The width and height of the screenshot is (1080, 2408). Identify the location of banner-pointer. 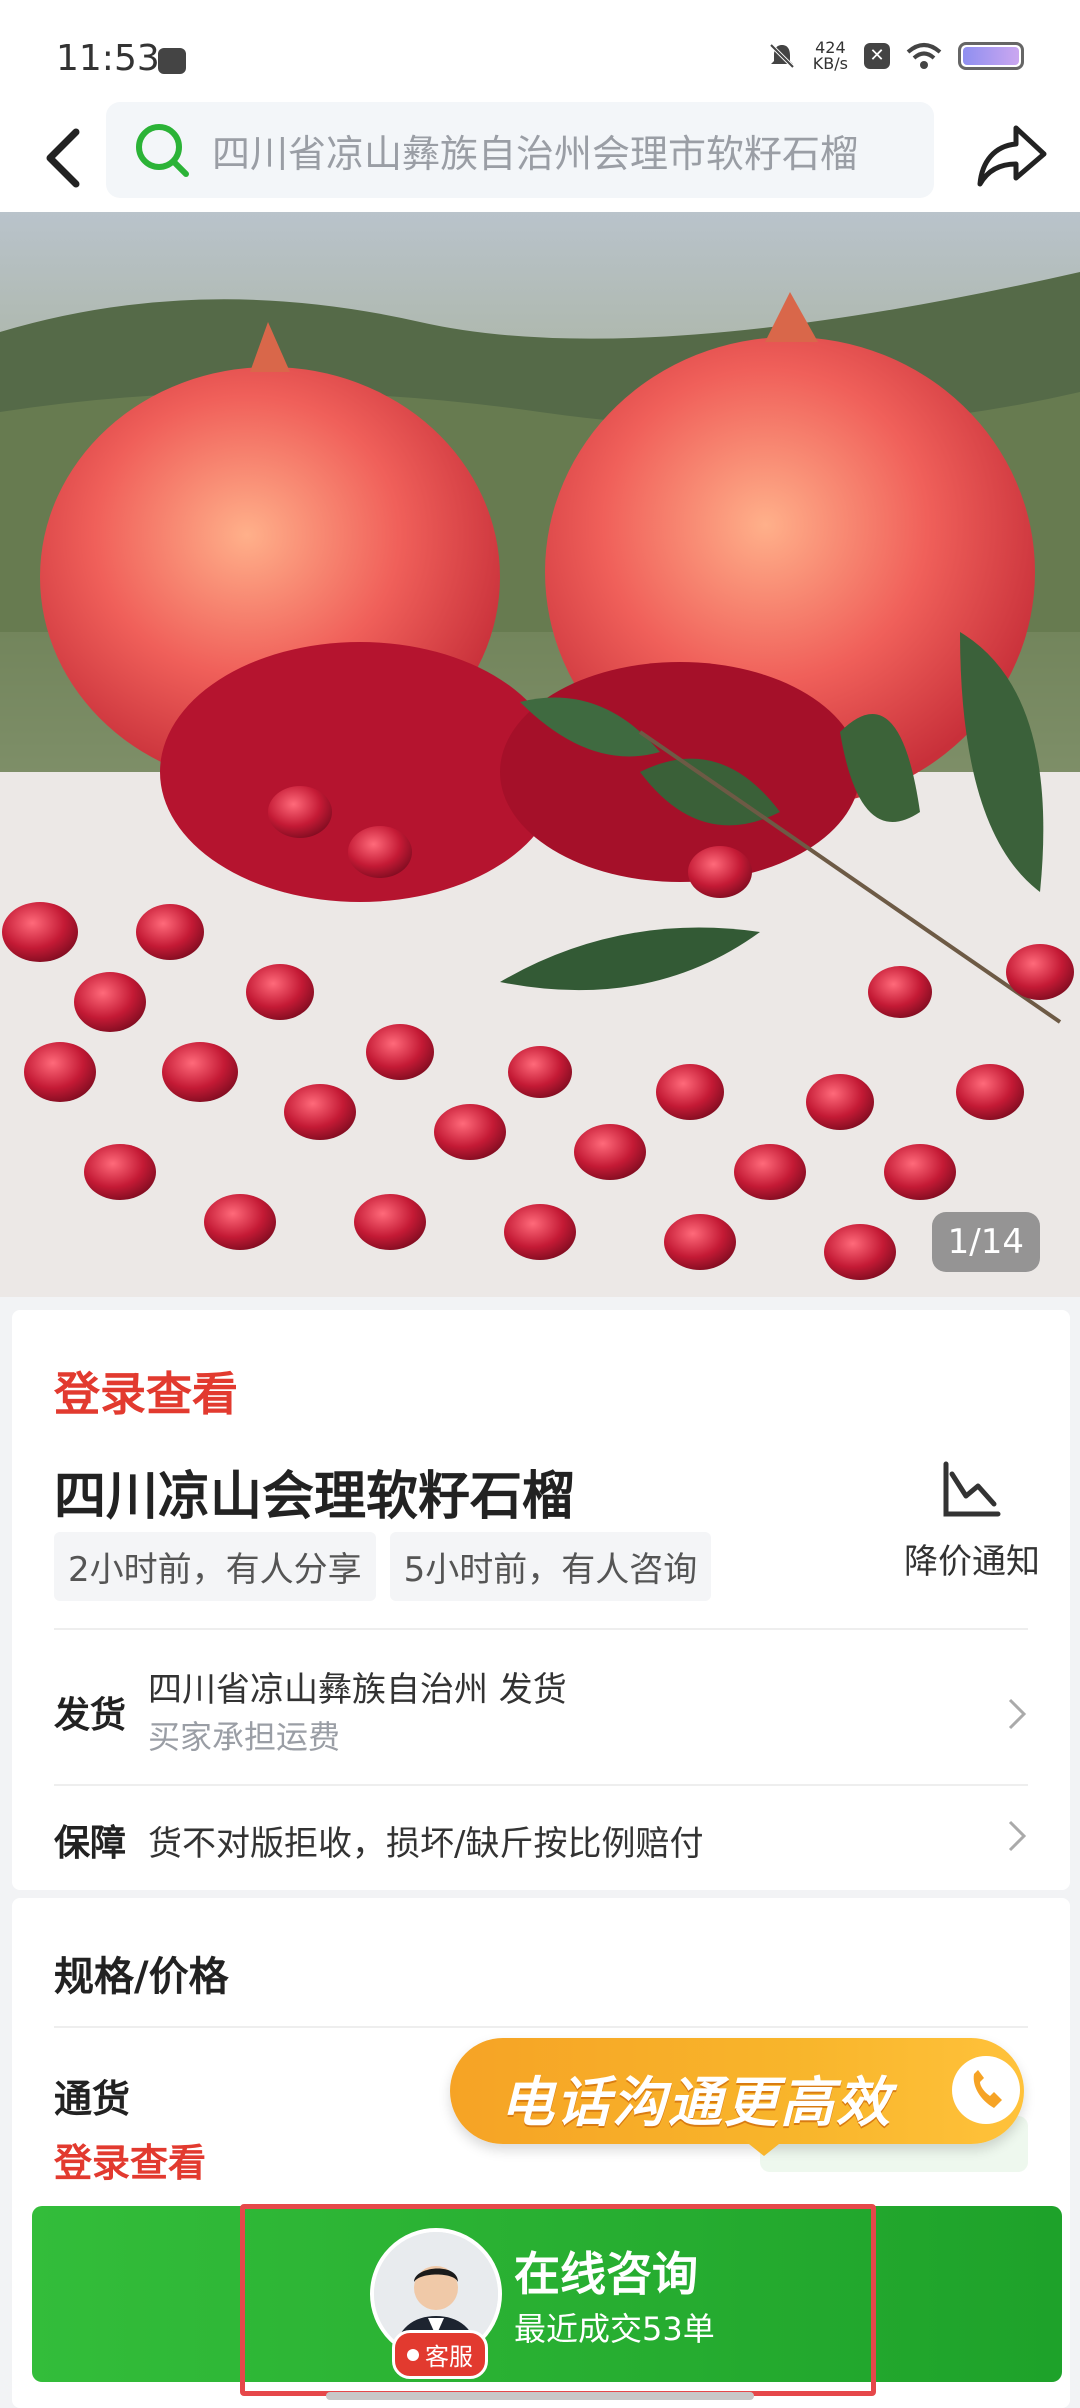
(764, 2148).